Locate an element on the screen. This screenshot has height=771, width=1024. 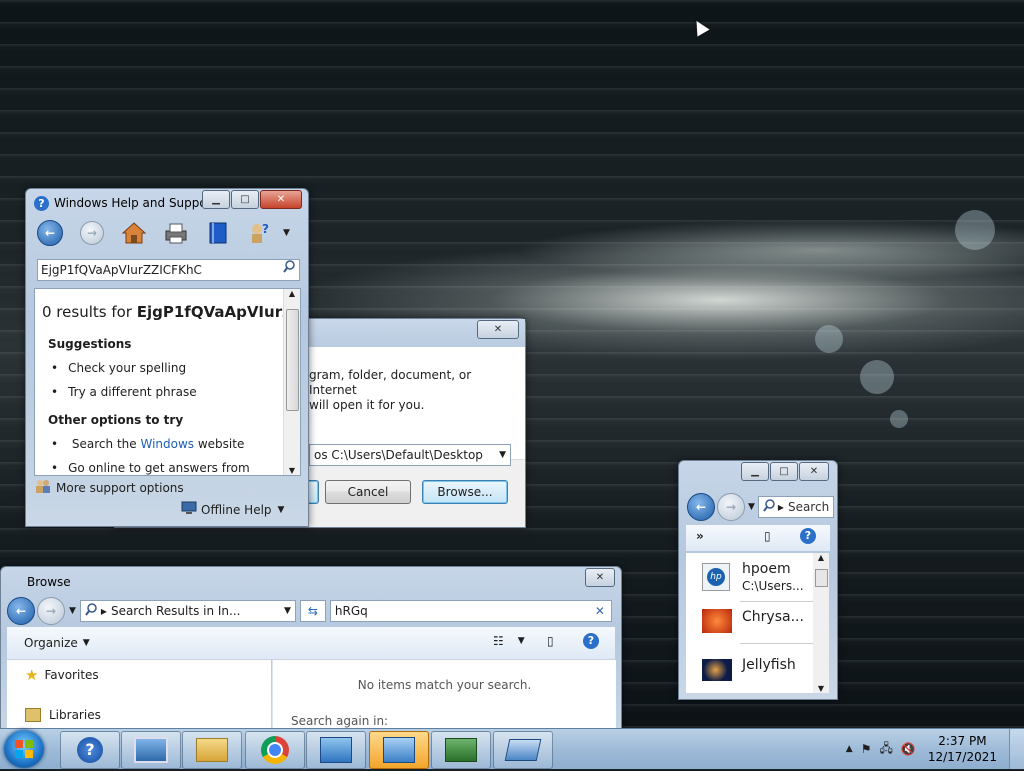
search-input: hRGq ✕ is located at coordinates (470, 611).